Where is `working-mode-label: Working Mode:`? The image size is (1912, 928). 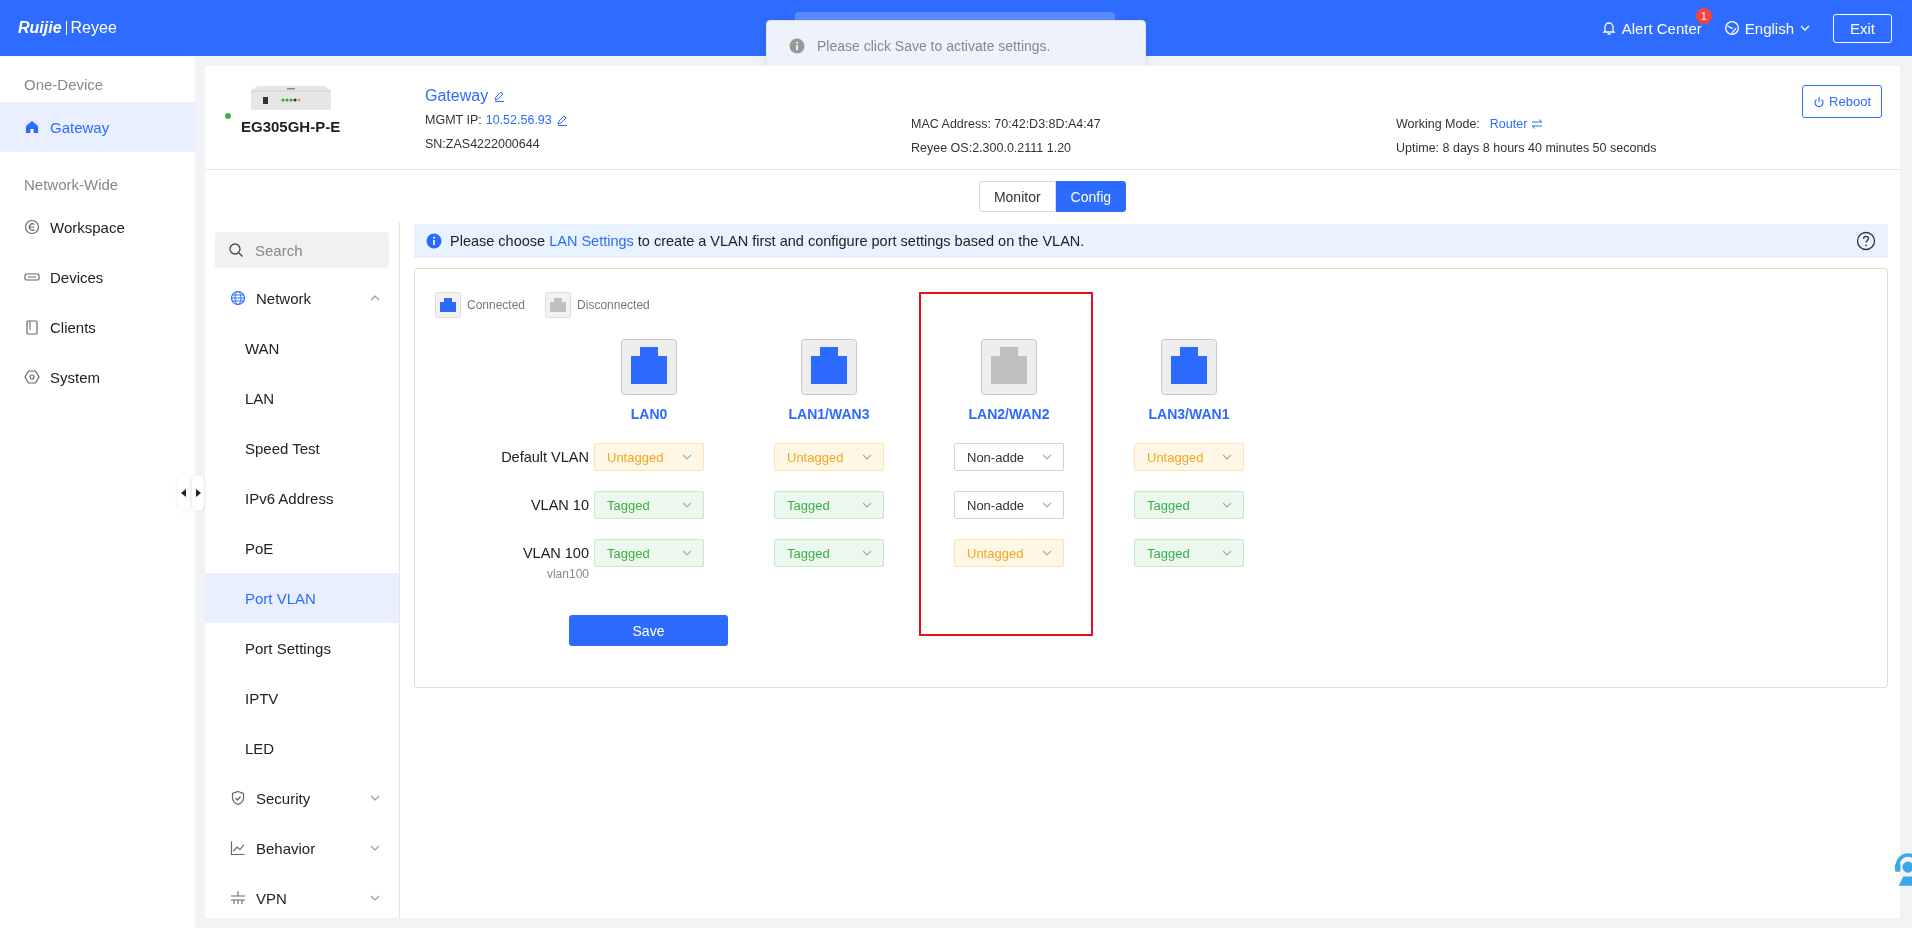 working-mode-label: Working Mode: is located at coordinates (1438, 124).